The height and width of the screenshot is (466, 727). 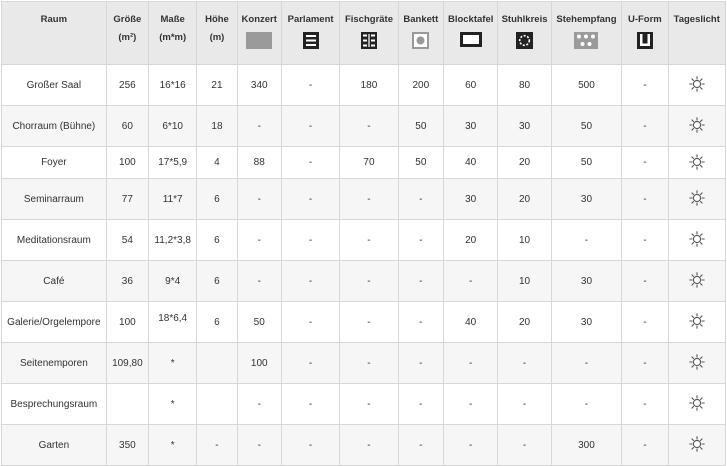 What do you see at coordinates (217, 162) in the screenshot?
I see `table-cell: 4` at bounding box center [217, 162].